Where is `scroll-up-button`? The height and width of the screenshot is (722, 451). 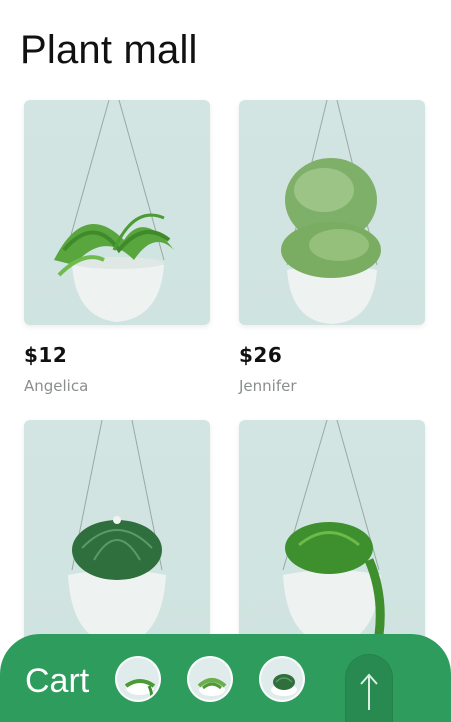
scroll-up-button is located at coordinates (369, 688).